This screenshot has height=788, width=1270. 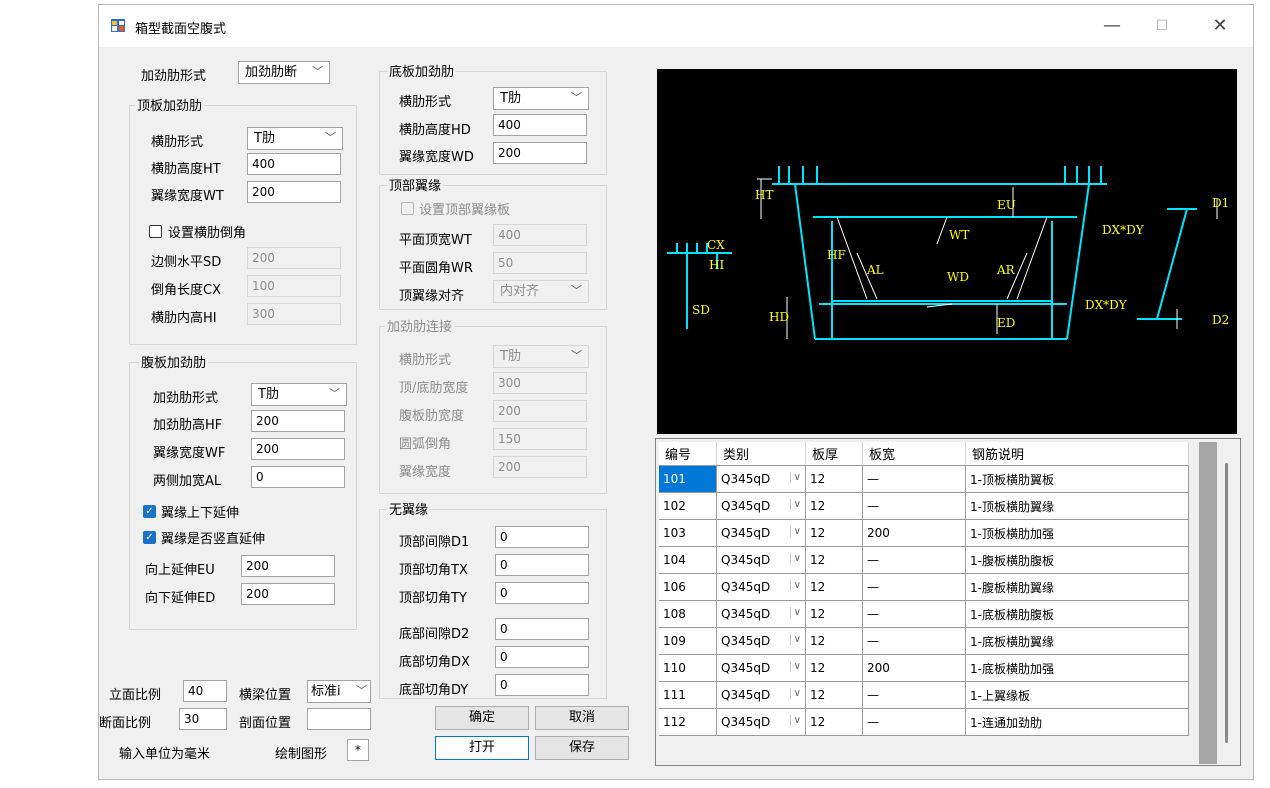 I want to click on col-header-width: 板宽, so click(x=914, y=454).